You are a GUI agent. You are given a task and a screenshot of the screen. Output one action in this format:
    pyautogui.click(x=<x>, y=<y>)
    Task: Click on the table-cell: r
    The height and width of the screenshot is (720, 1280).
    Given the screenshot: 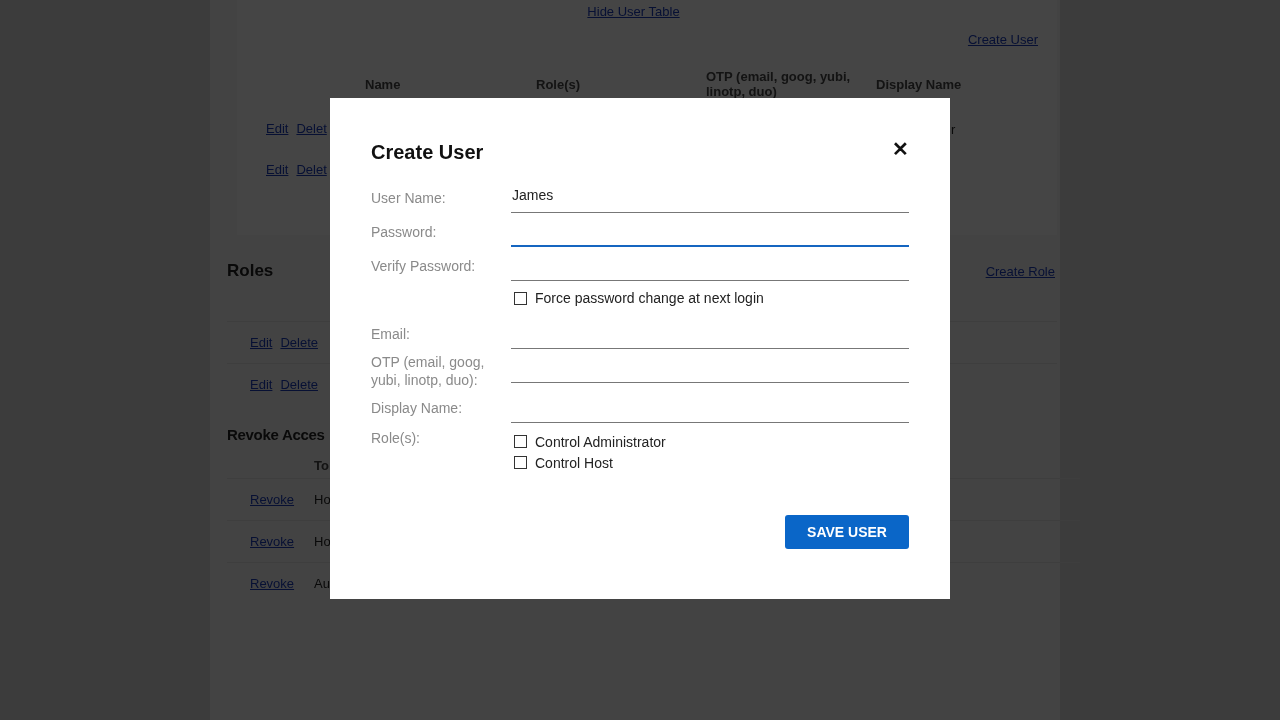 What is the action you would take?
    pyautogui.click(x=953, y=129)
    